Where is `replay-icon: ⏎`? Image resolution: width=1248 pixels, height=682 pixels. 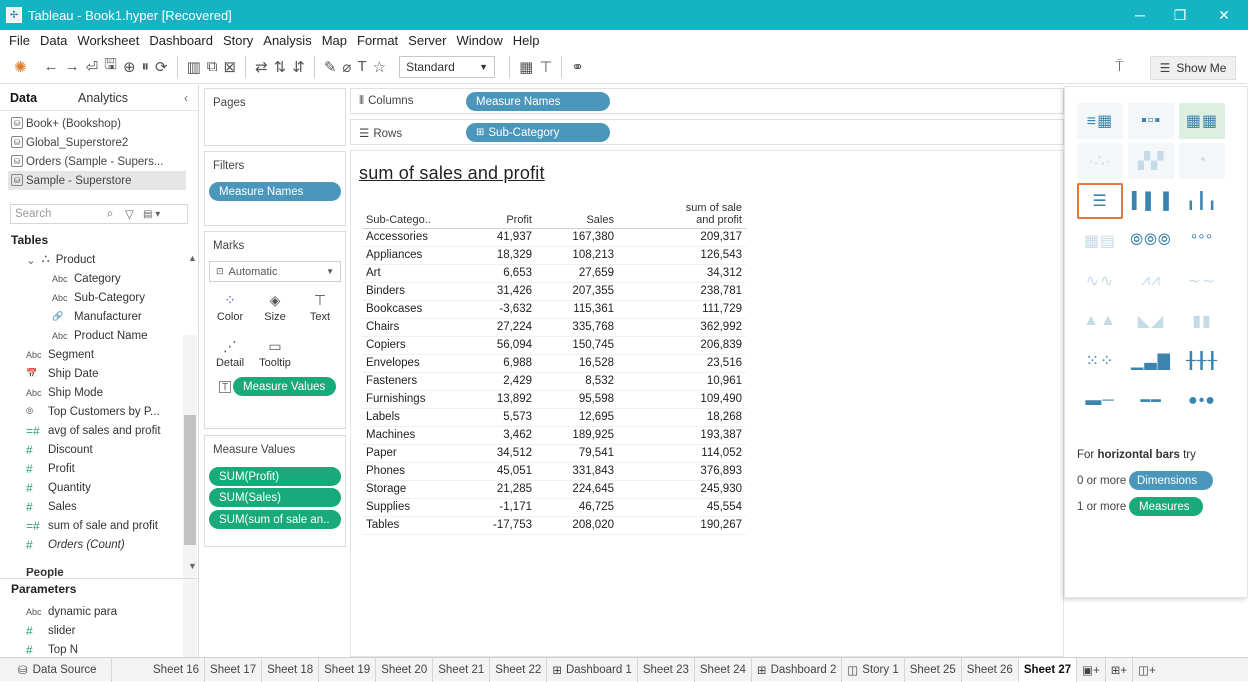 replay-icon: ⏎ is located at coordinates (92, 67).